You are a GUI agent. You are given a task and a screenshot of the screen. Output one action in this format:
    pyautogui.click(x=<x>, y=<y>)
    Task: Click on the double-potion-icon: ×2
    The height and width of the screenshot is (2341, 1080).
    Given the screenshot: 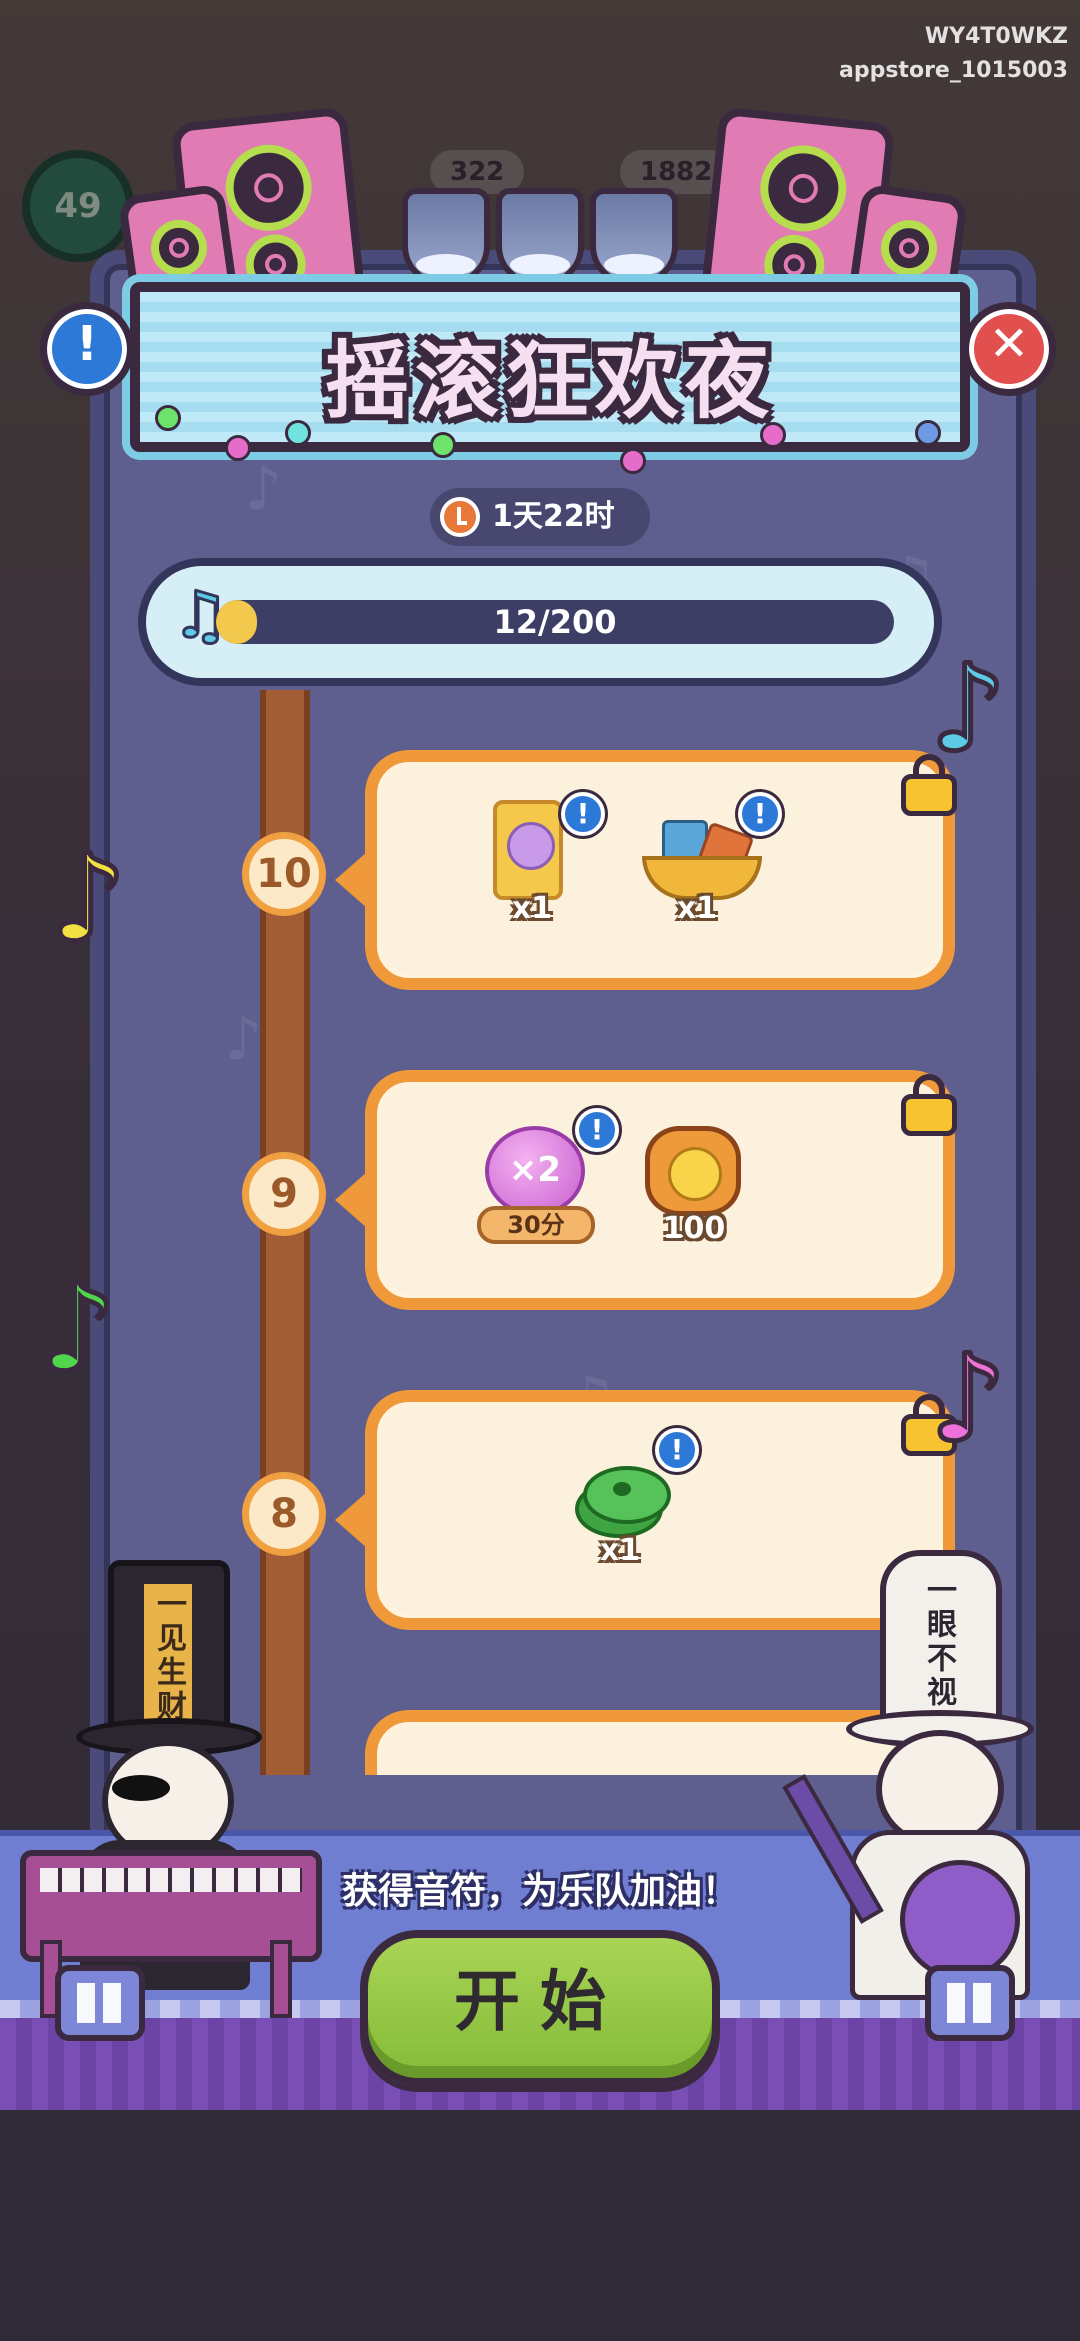 What is the action you would take?
    pyautogui.click(x=535, y=1171)
    